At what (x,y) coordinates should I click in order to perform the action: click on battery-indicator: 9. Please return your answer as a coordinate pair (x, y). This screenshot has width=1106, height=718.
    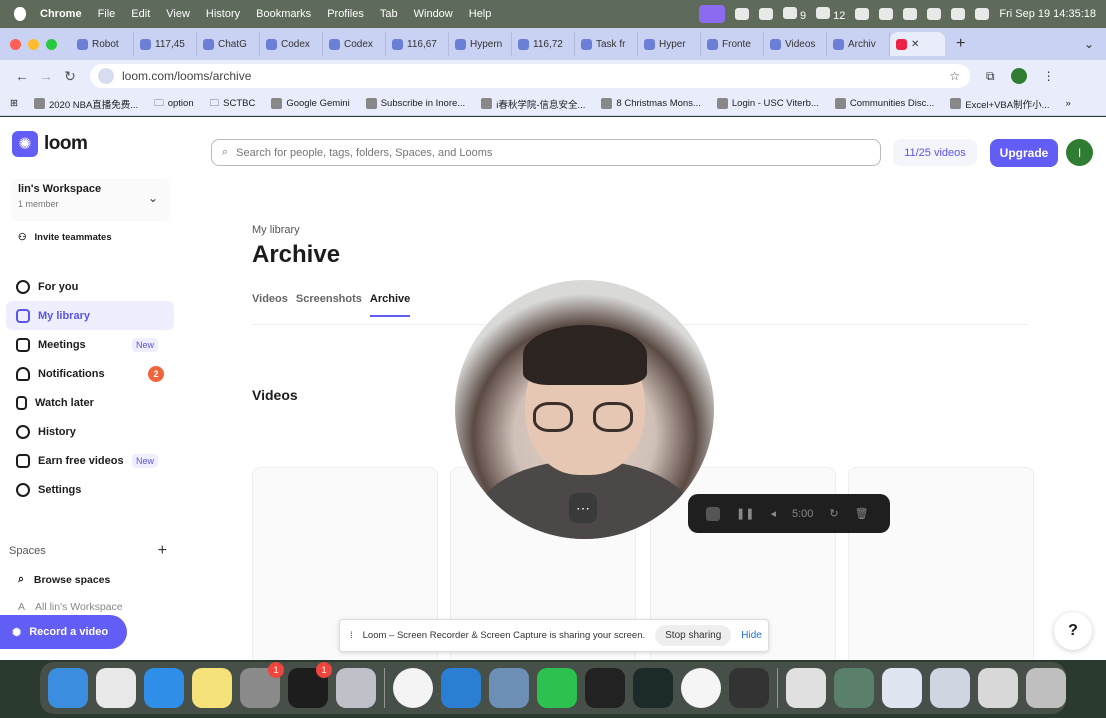
    Looking at the image, I should click on (794, 14).